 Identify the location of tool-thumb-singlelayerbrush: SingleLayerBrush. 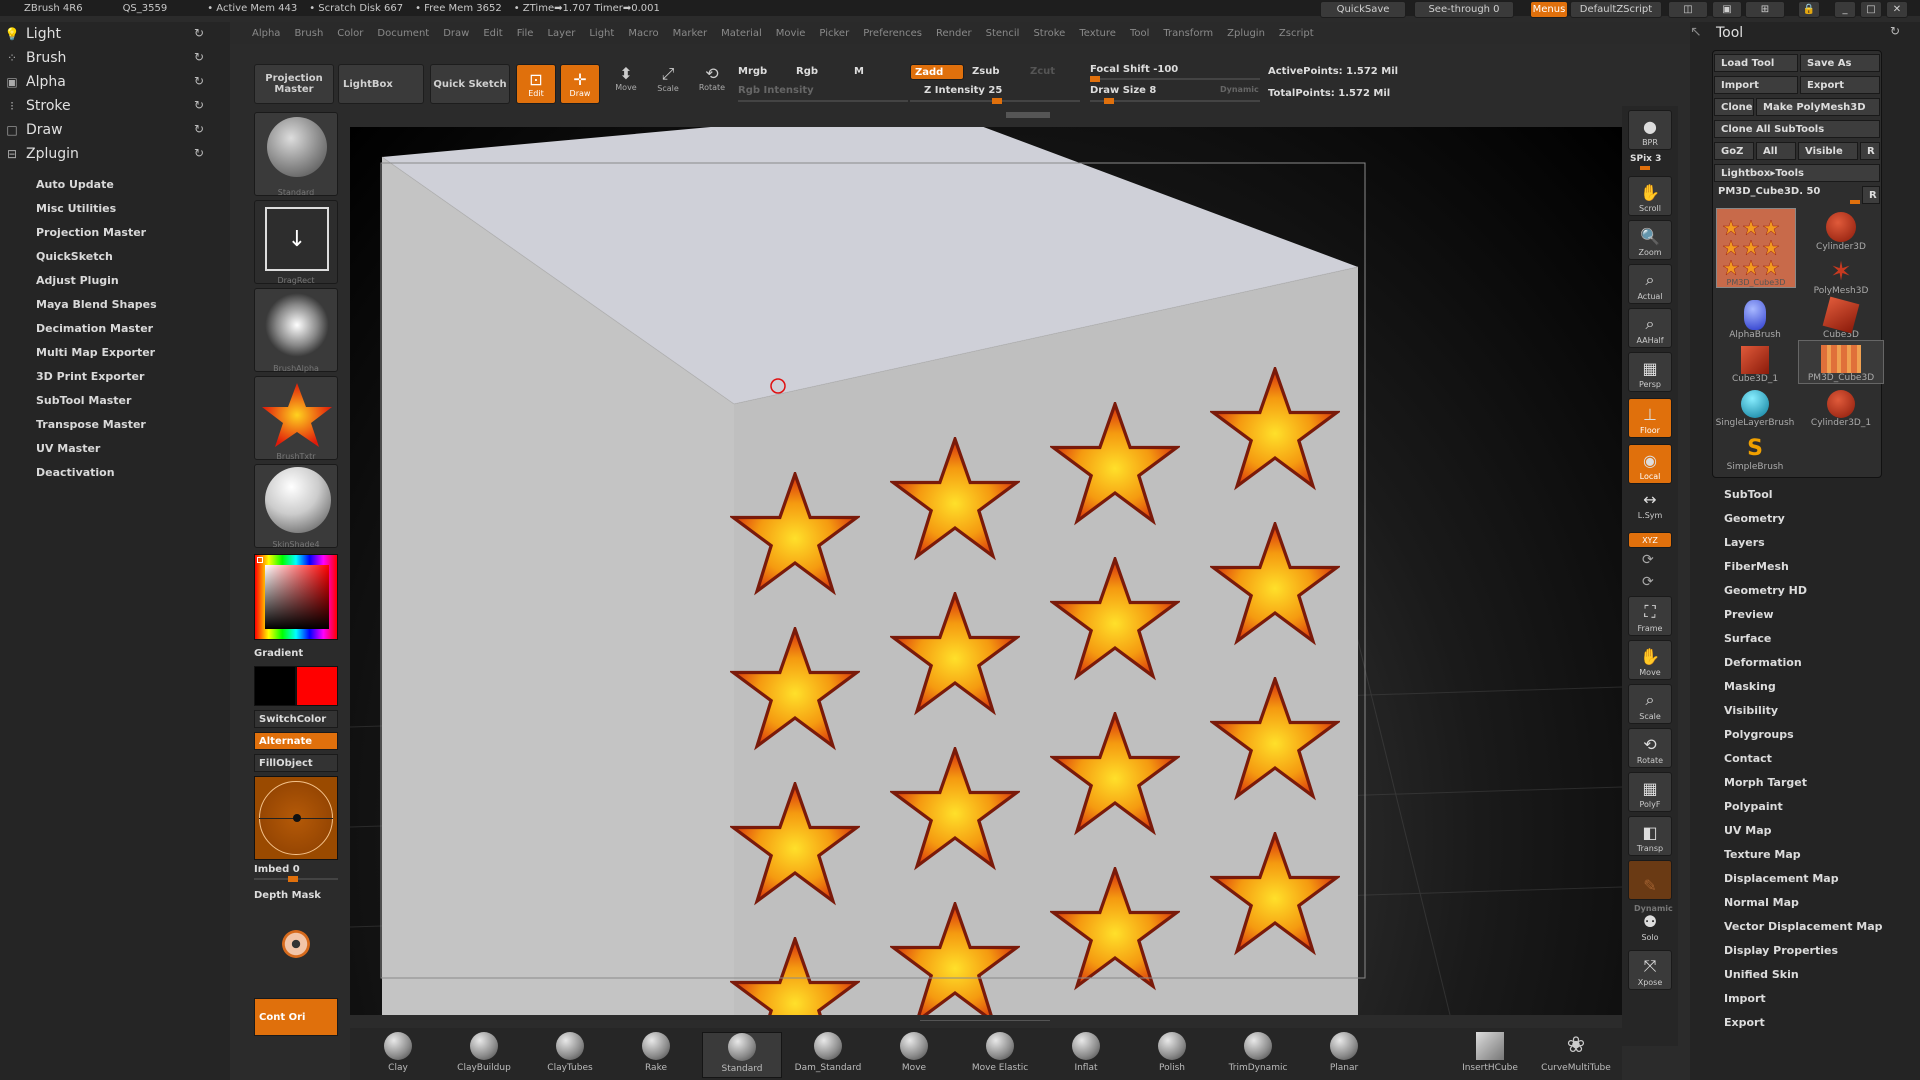
(1755, 406).